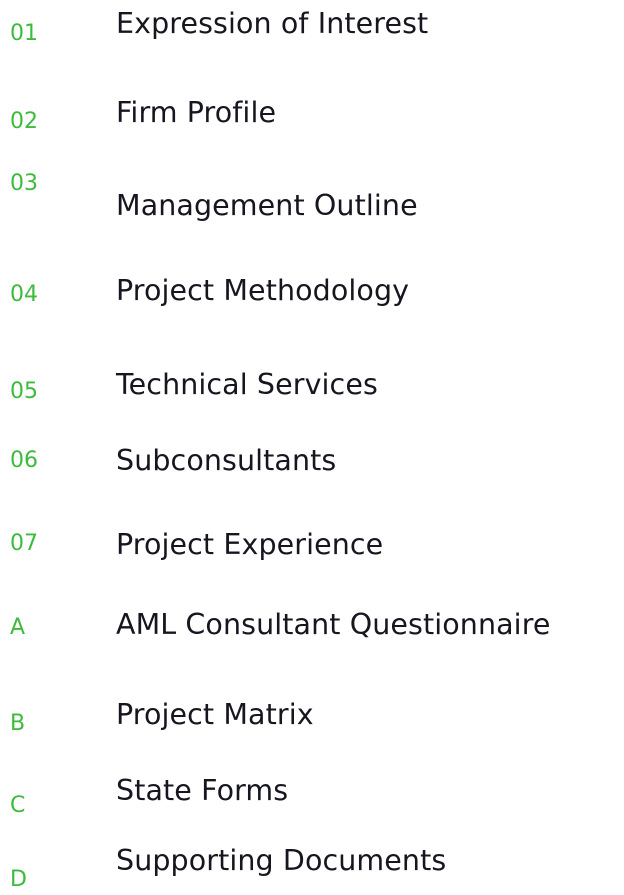 The image size is (624, 895). I want to click on toc-item-supporting-documents: D Supporting Documents, so click(312, 863).